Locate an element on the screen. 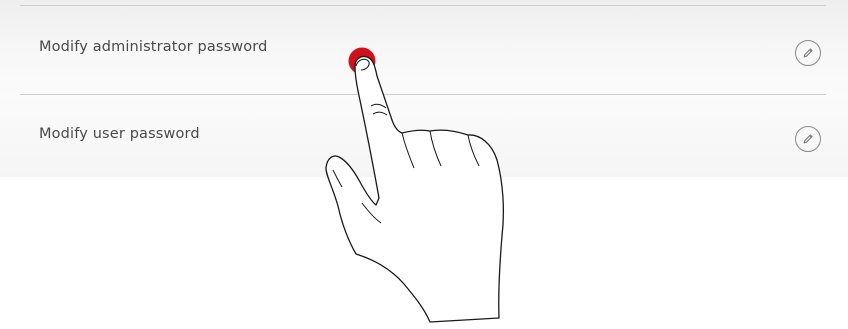 Image resolution: width=848 pixels, height=329 pixels. edit-user-password-button is located at coordinates (808, 139).